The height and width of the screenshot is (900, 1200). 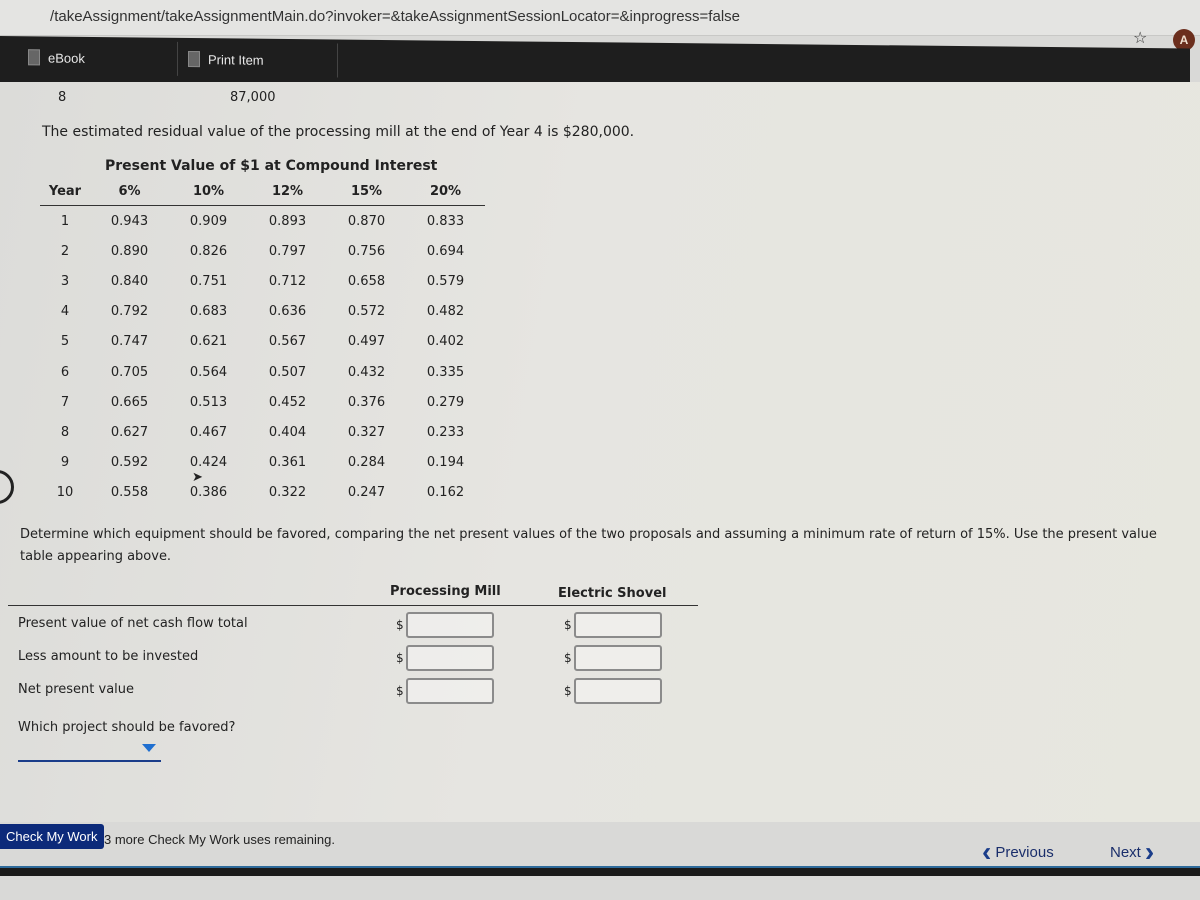 I want to click on check-uses-remaining: 3 more Check My Work uses remaining., so click(x=219, y=839).